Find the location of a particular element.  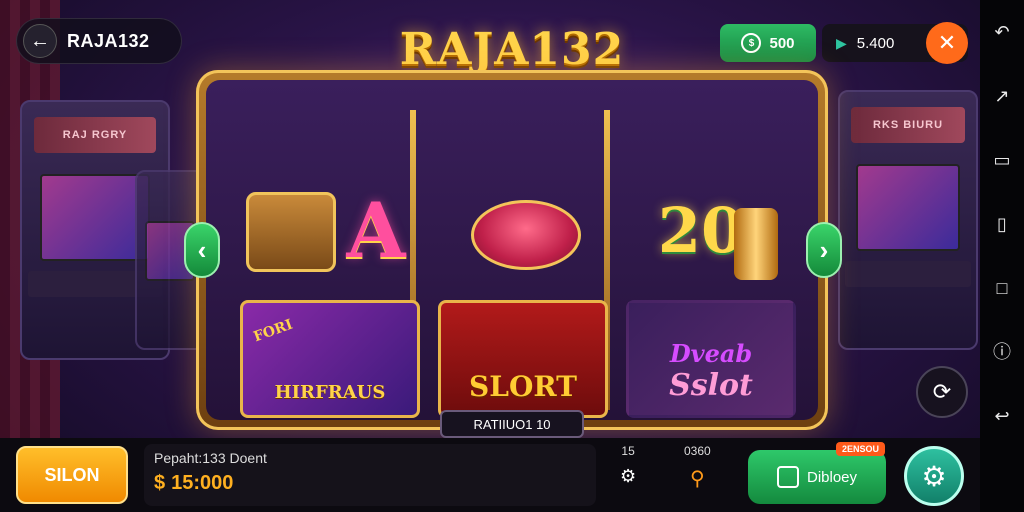

file-icon: ▯ is located at coordinates (1002, 224).